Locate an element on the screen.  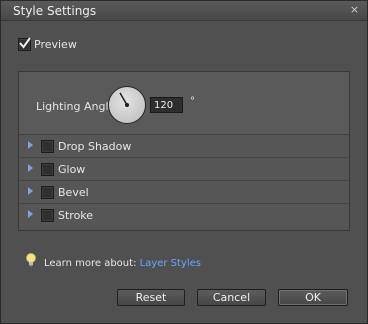
dial-needle is located at coordinates (123, 99).